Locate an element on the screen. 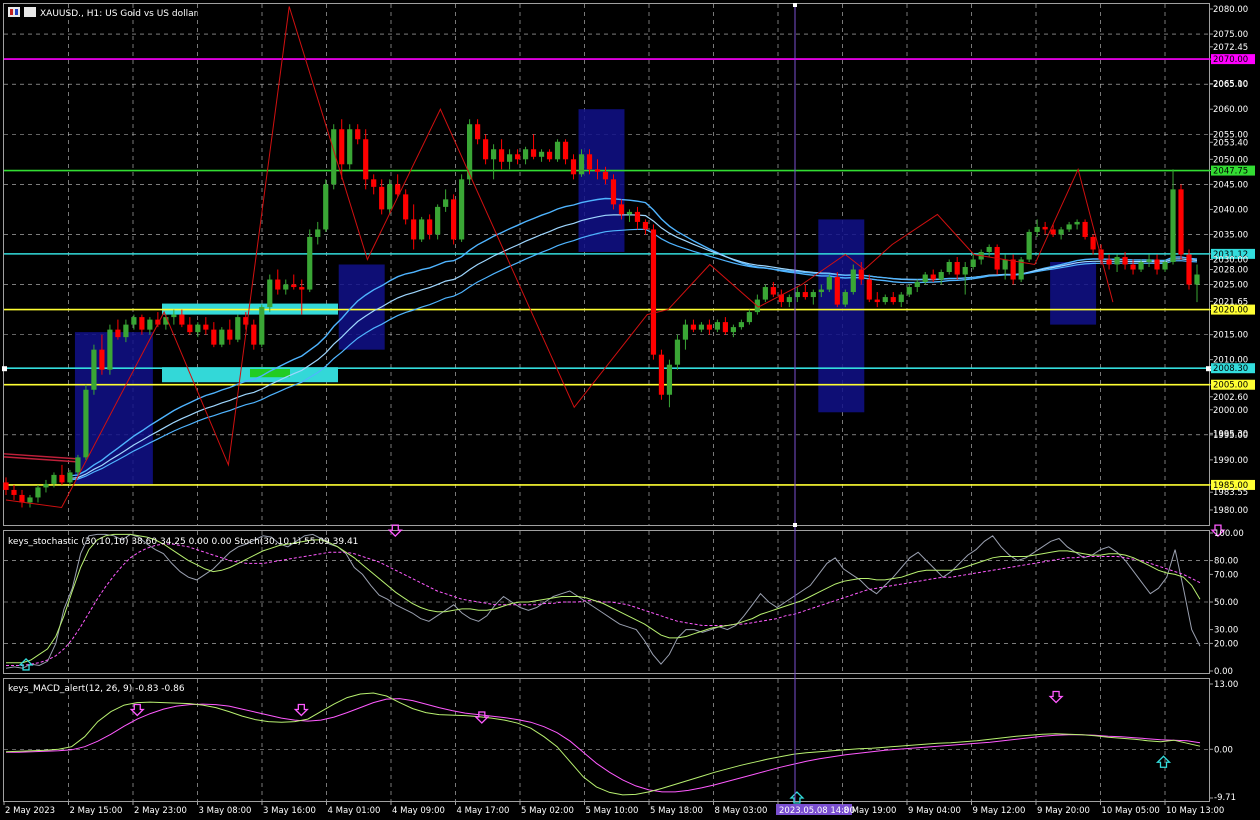 This screenshot has width=1260, height=820. window-title: XAUUSD., H1: US Gold vs US dollar is located at coordinates (119, 14).